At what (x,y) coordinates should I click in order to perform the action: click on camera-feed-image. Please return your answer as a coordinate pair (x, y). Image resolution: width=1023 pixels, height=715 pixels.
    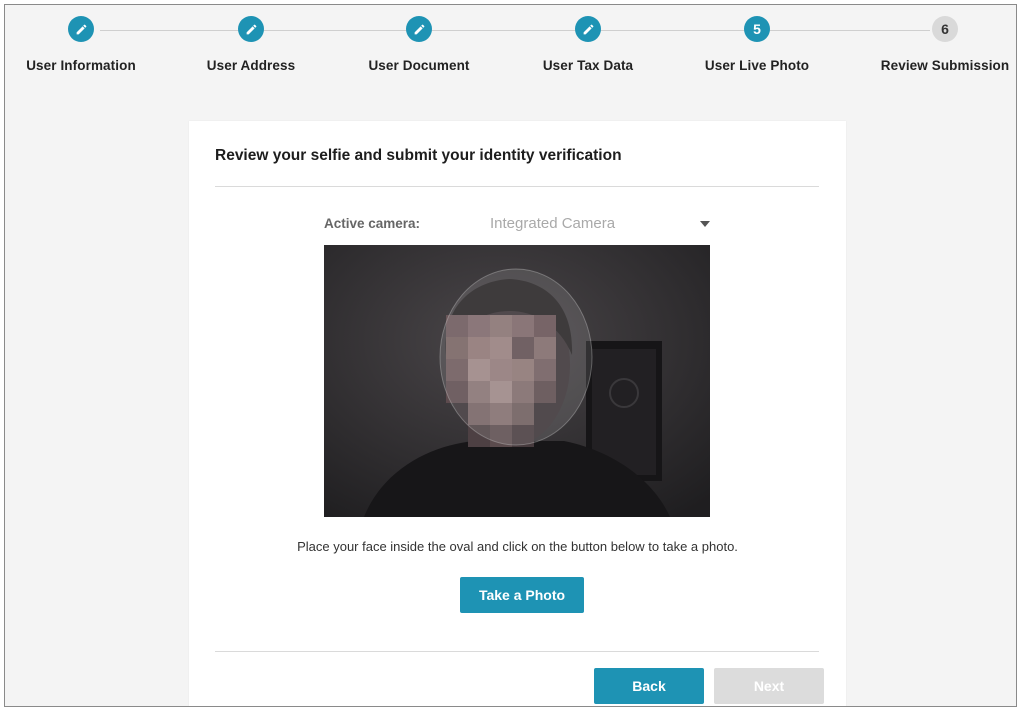
    Looking at the image, I should click on (517, 381).